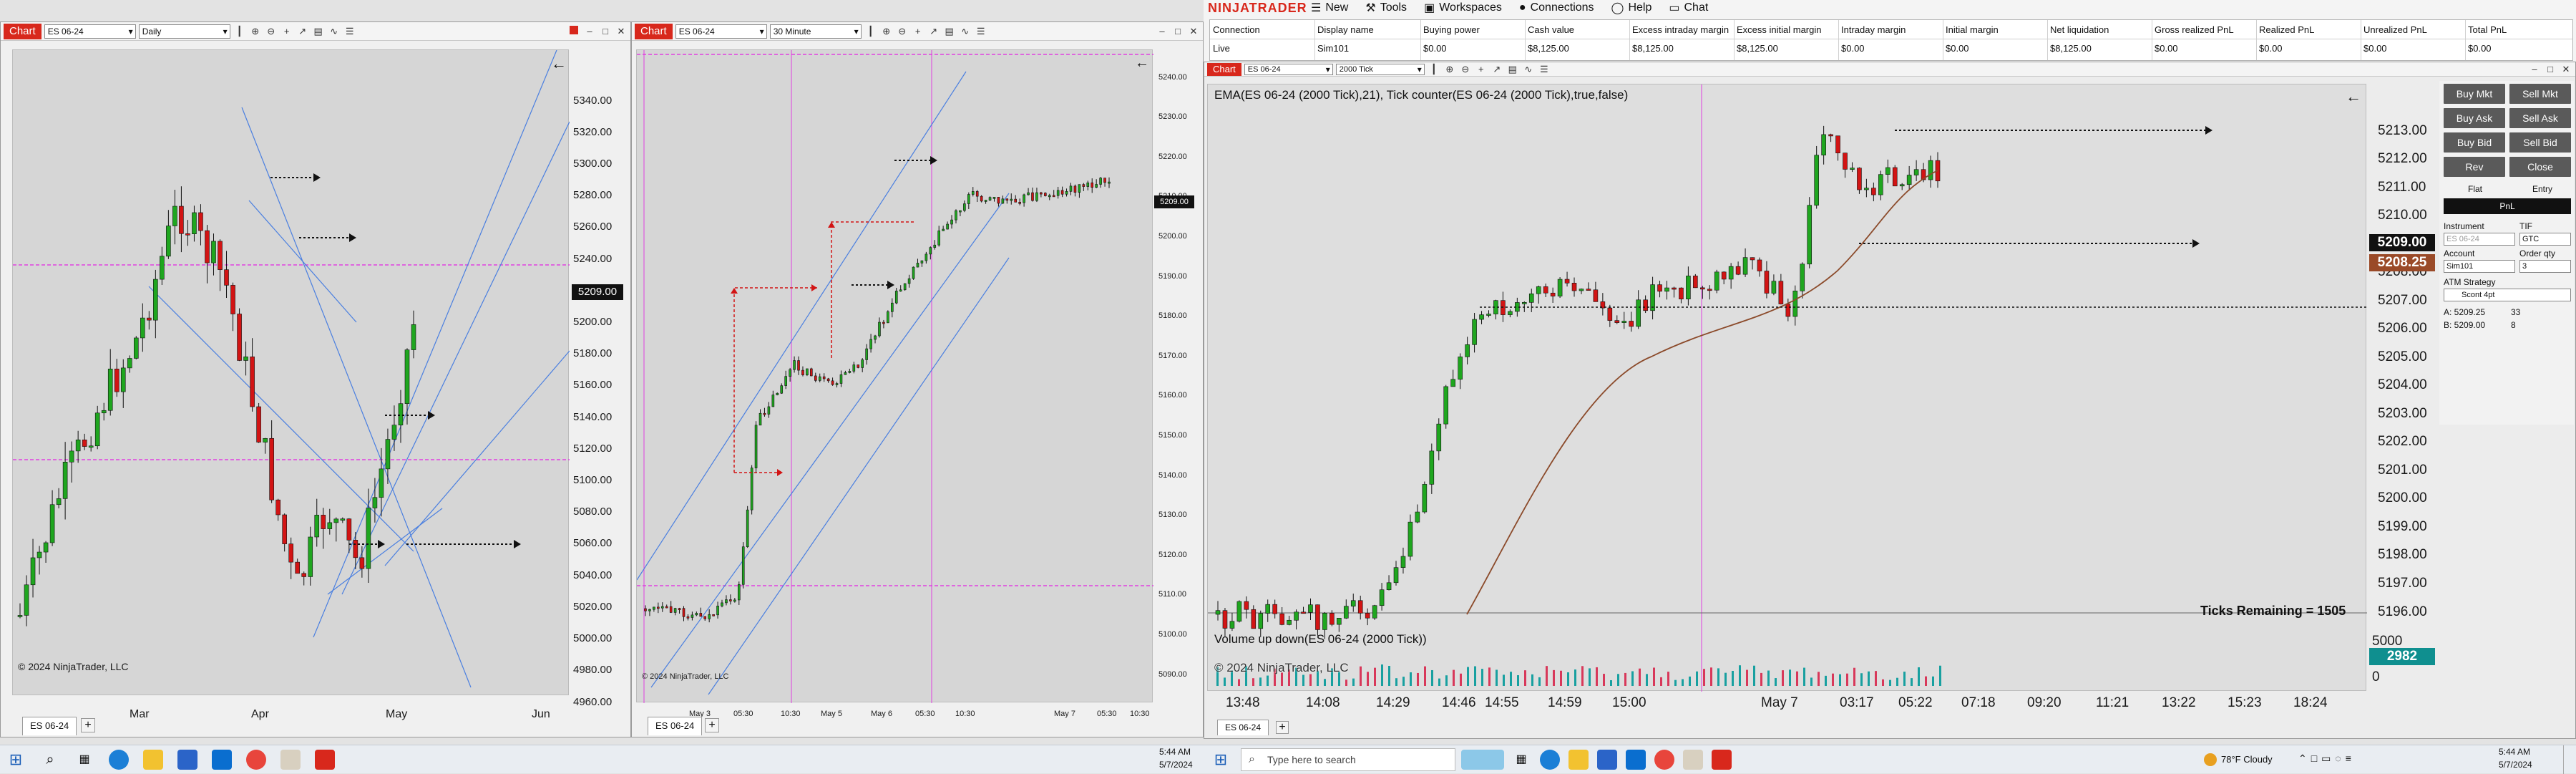 The image size is (2576, 774). What do you see at coordinates (573, 31) in the screenshot?
I see `link-color-icon` at bounding box center [573, 31].